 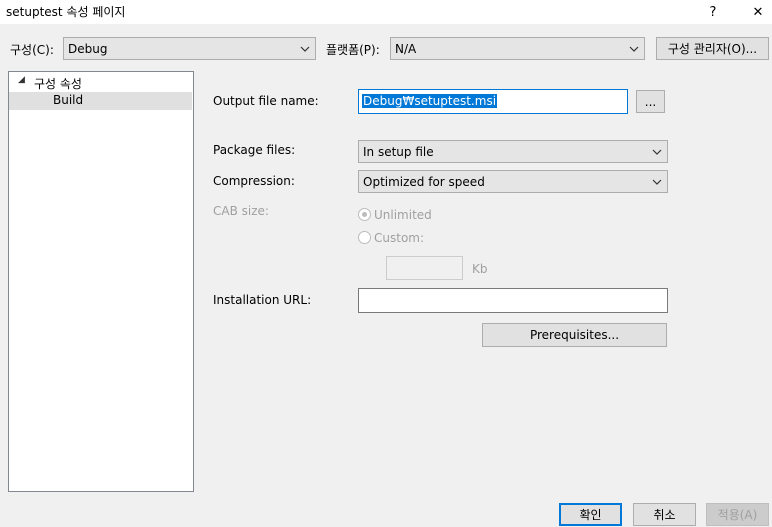 I want to click on output-file-value: Debug₩setuptest.msi, so click(x=430, y=101).